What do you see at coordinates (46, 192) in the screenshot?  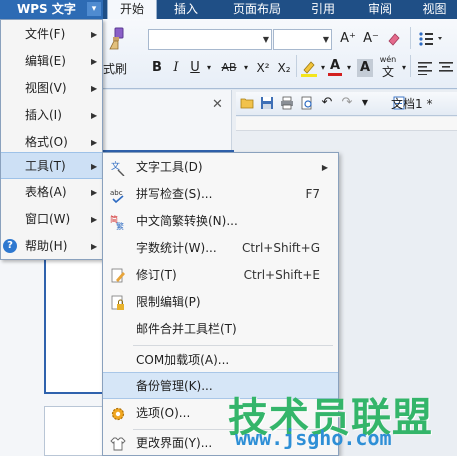 I see `menu-item-label: 表格(A)` at bounding box center [46, 192].